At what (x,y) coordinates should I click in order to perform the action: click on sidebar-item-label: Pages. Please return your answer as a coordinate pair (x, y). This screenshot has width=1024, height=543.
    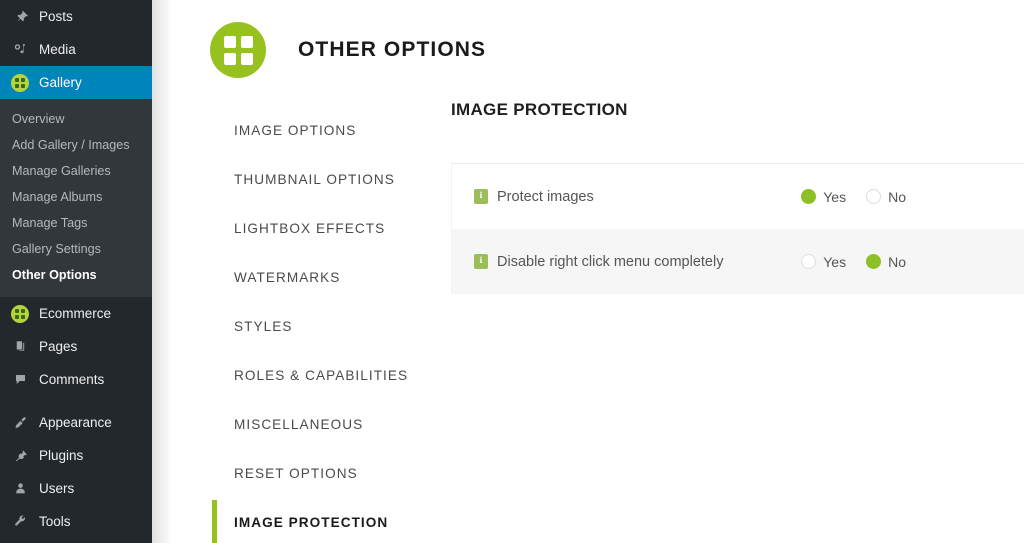
    Looking at the image, I should click on (58, 346).